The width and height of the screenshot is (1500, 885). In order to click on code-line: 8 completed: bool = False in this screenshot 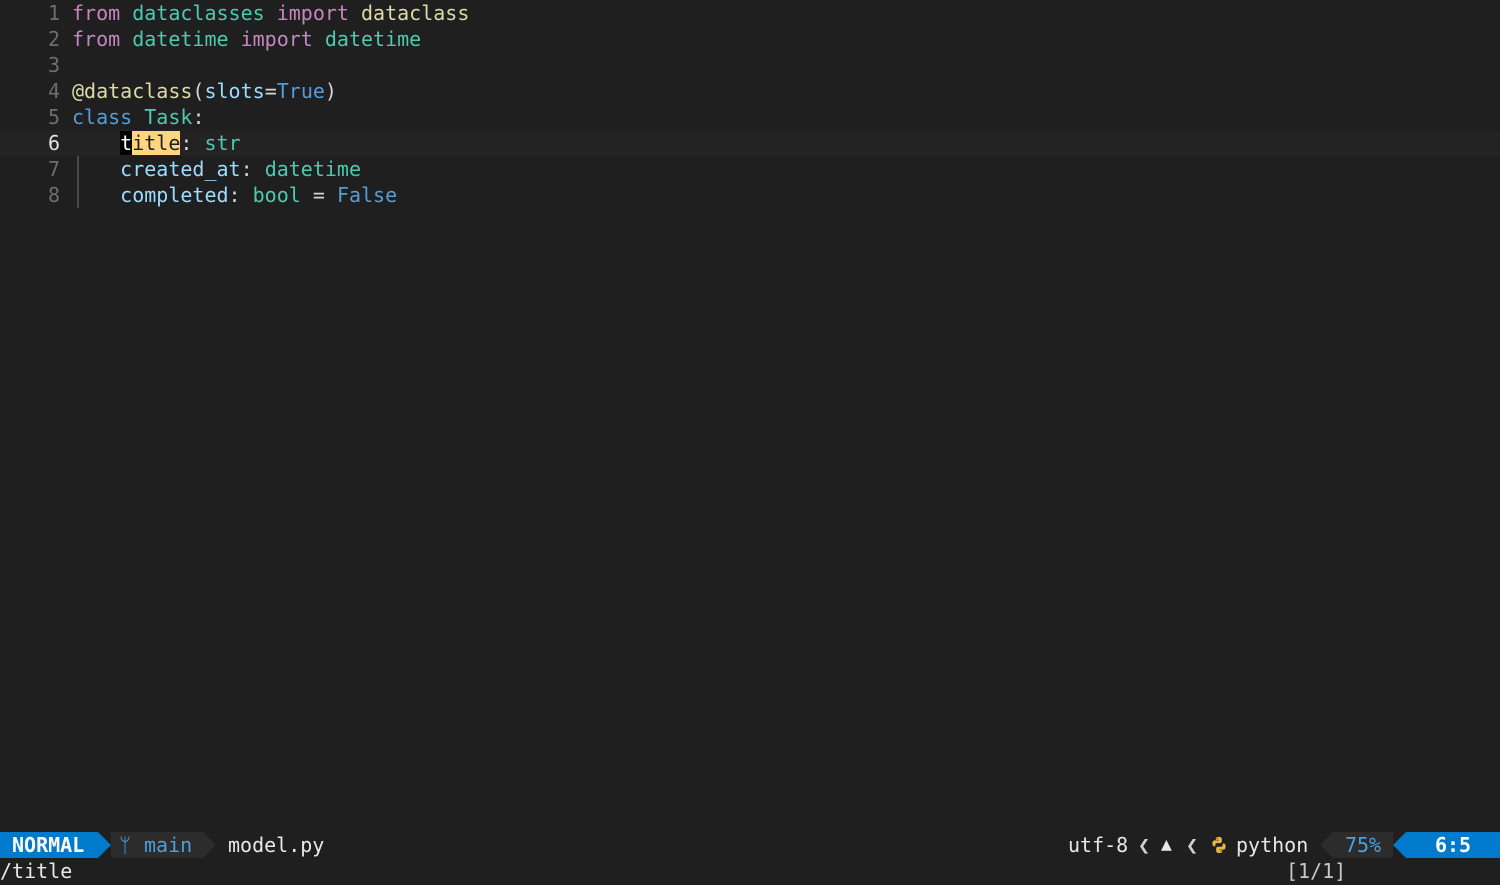, I will do `click(750, 195)`.